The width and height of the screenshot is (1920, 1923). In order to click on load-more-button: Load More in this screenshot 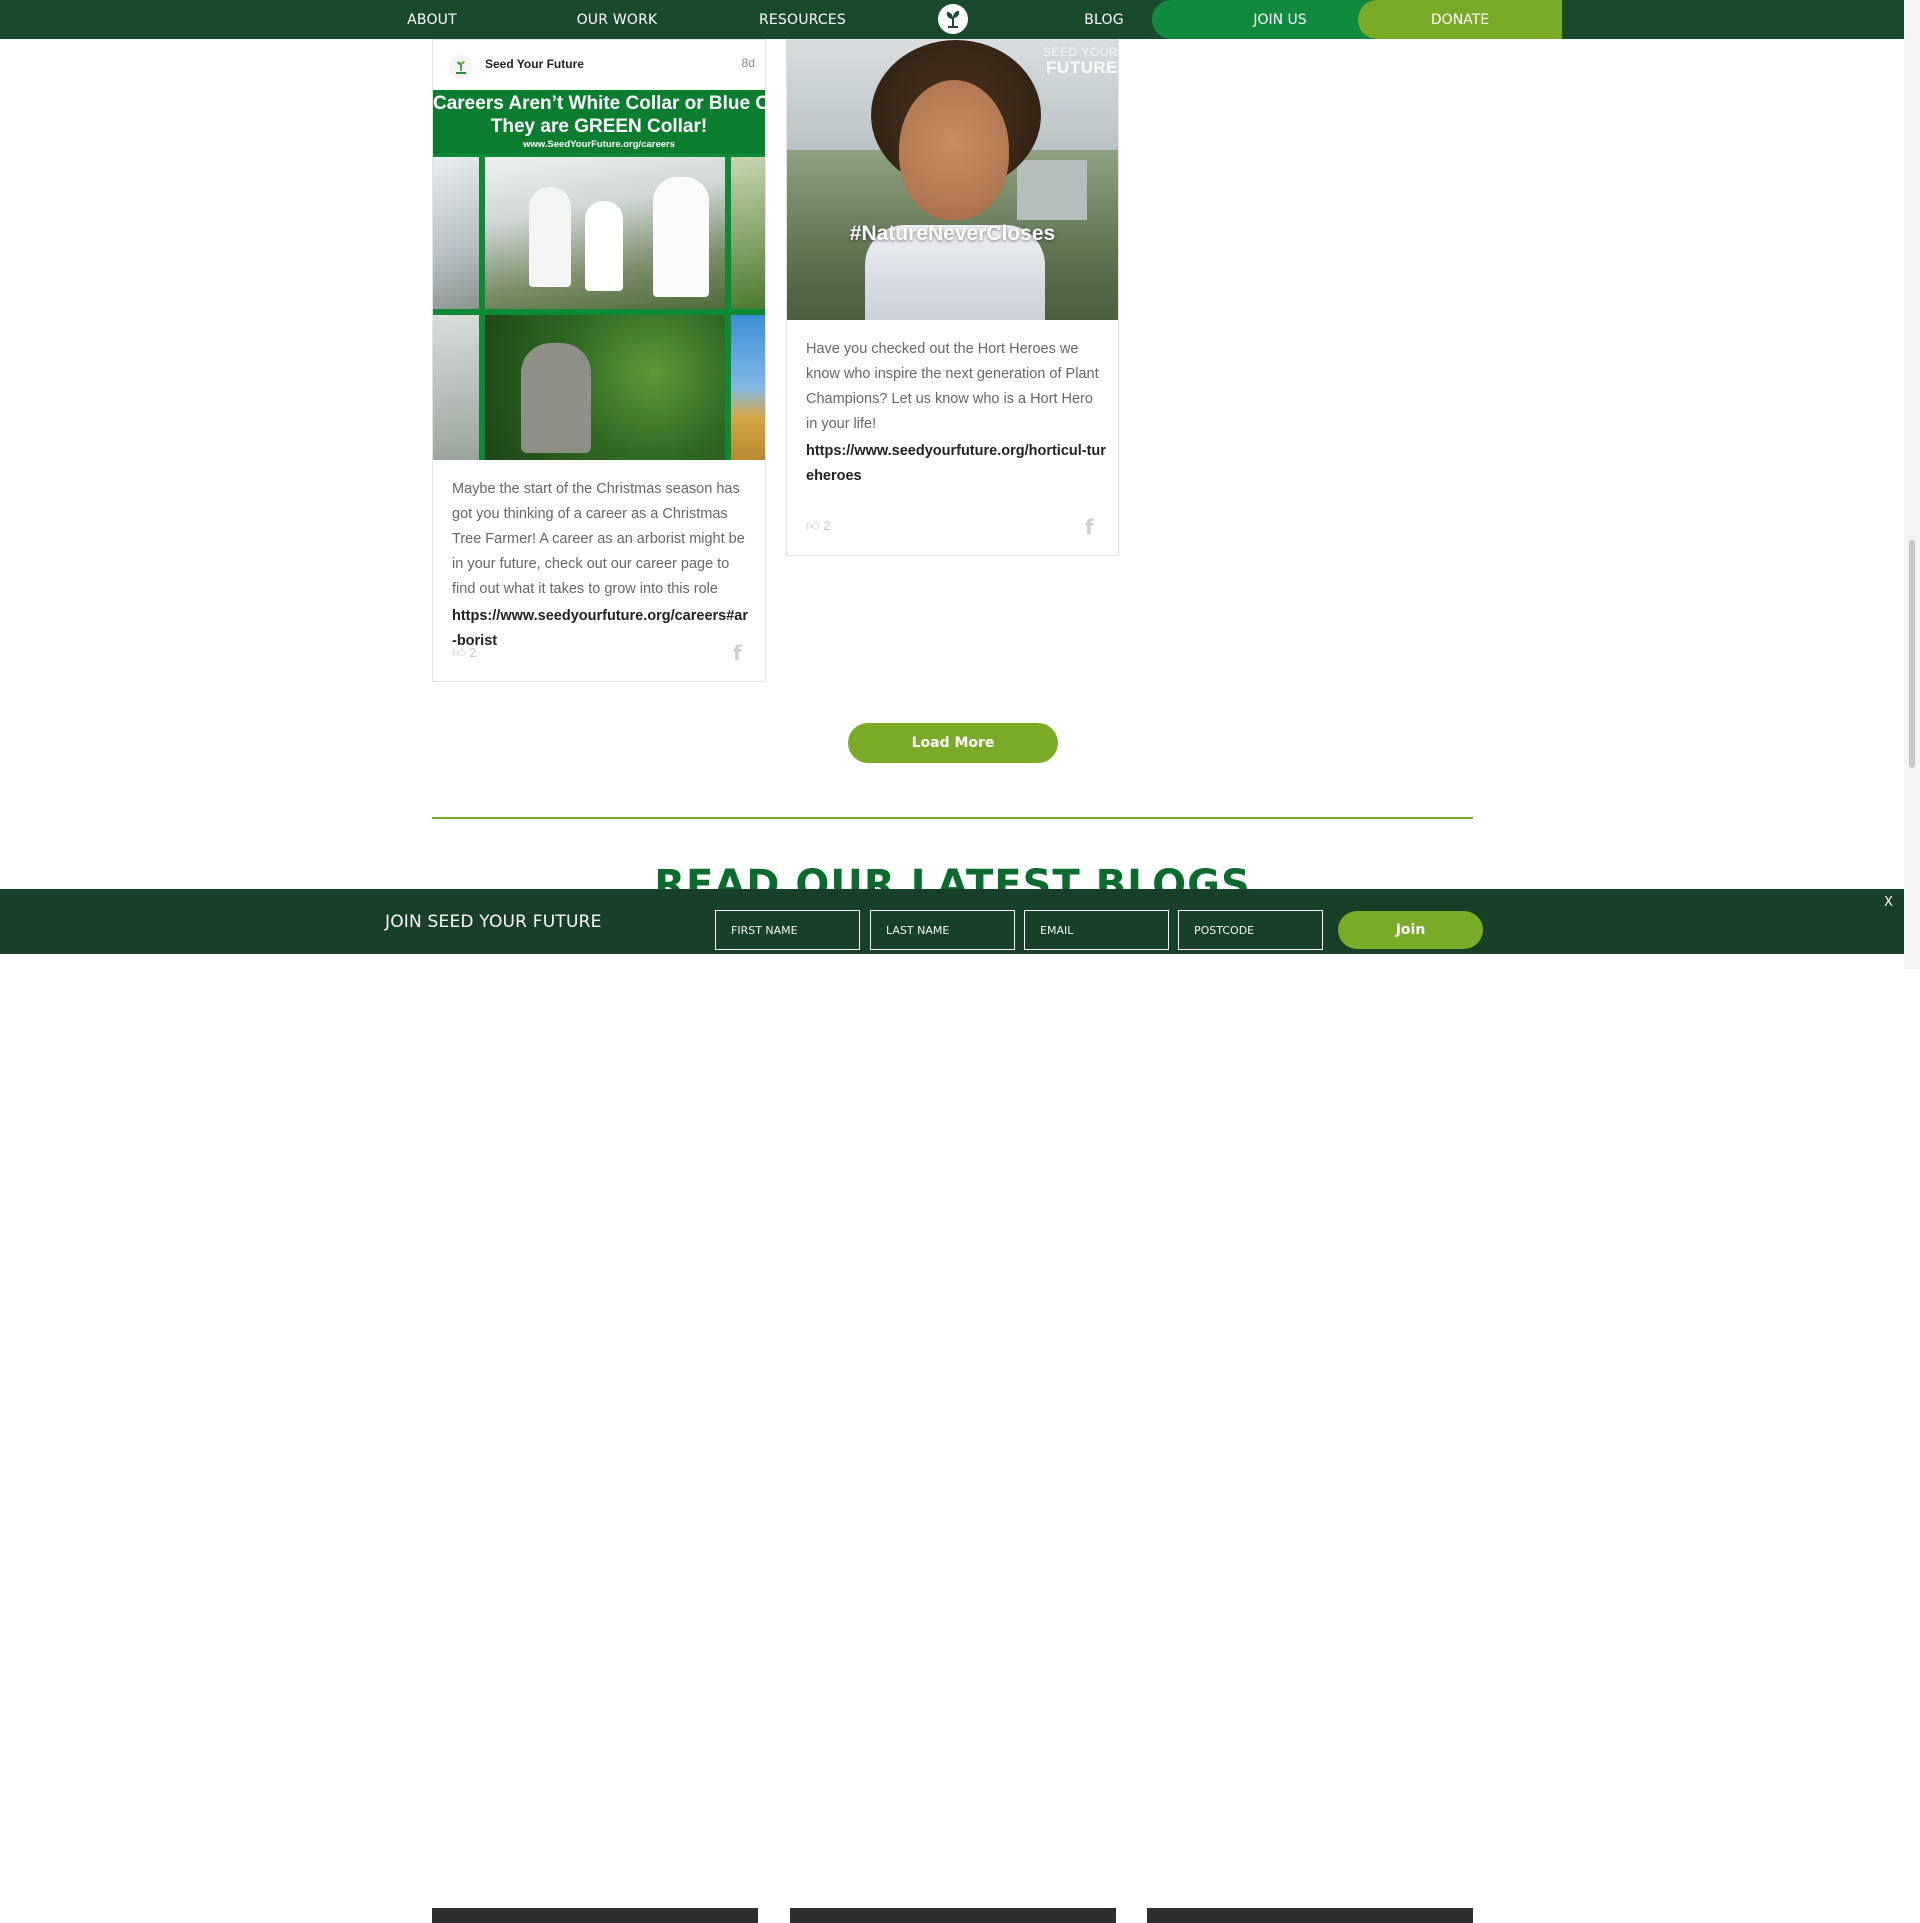, I will do `click(953, 743)`.